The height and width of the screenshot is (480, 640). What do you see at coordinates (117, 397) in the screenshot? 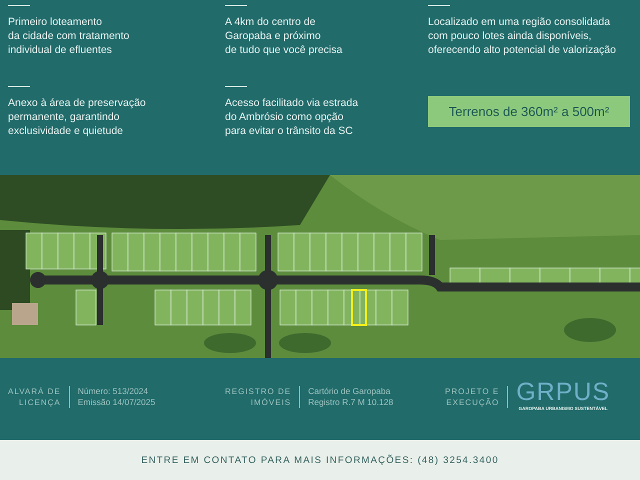
I see `info-value: Número: 513/2024 Emissão 14/07/2025` at bounding box center [117, 397].